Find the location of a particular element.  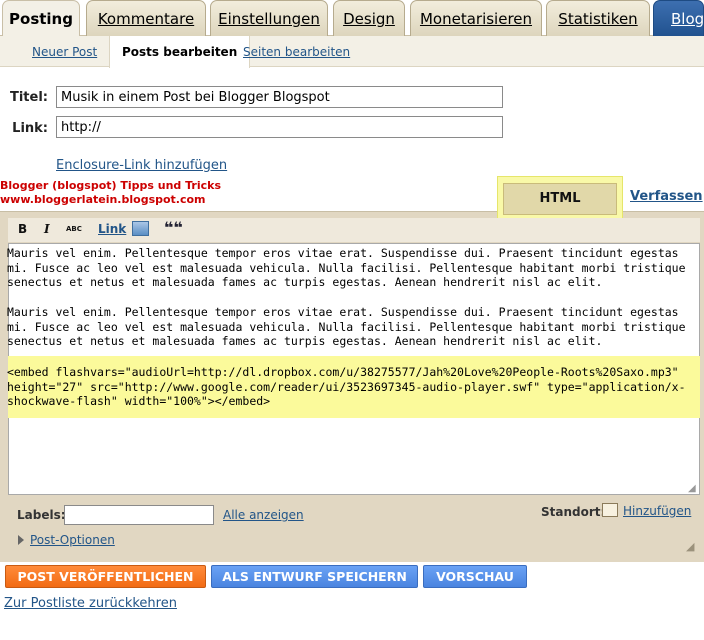

image-icon is located at coordinates (140, 228).